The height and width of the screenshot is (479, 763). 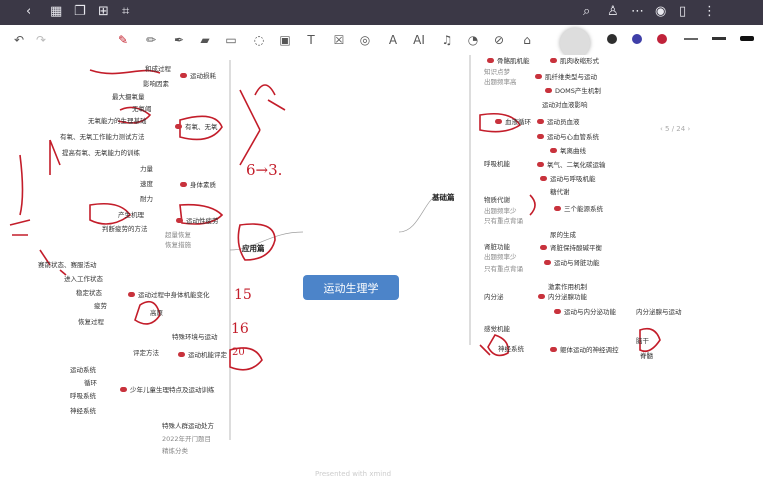 I want to click on branch-applied: 应用篇, so click(x=253, y=248).